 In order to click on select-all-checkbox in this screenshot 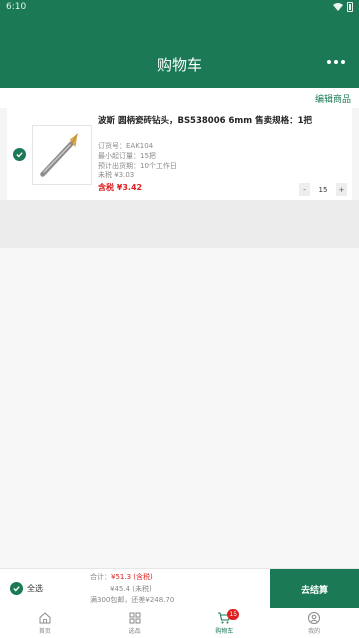, I will do `click(16, 588)`.